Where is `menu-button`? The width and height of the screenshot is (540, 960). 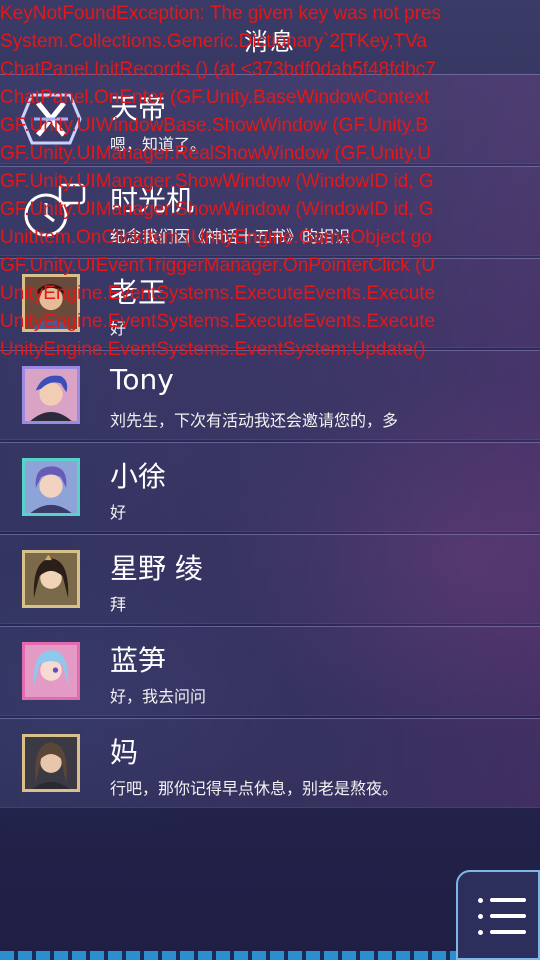 menu-button is located at coordinates (498, 915).